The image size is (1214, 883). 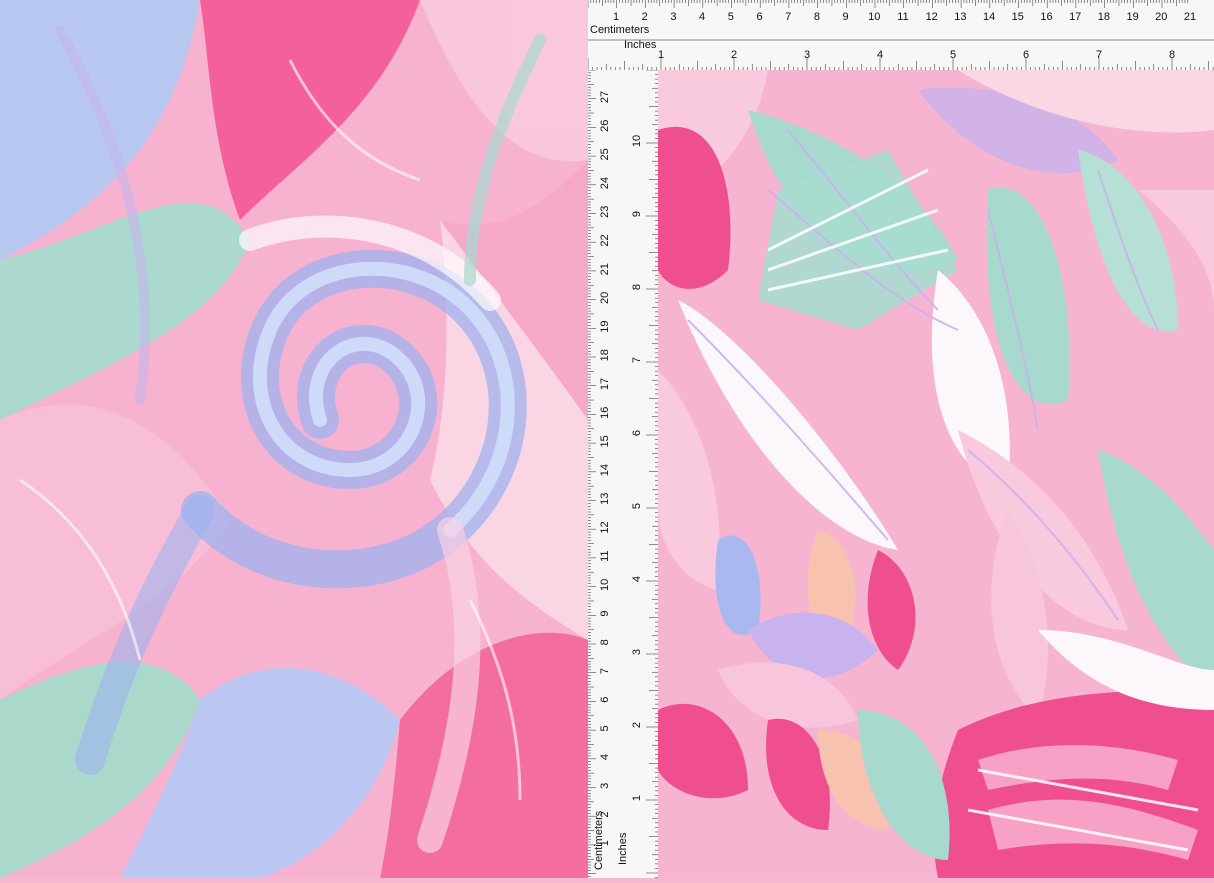 I want to click on cm-tick-label: 19, so click(x=1132, y=17).